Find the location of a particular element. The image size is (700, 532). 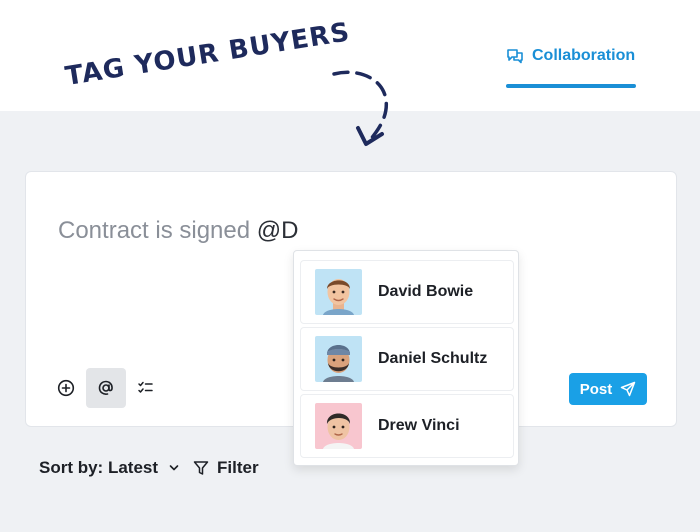

tab-active-indicator is located at coordinates (571, 86).